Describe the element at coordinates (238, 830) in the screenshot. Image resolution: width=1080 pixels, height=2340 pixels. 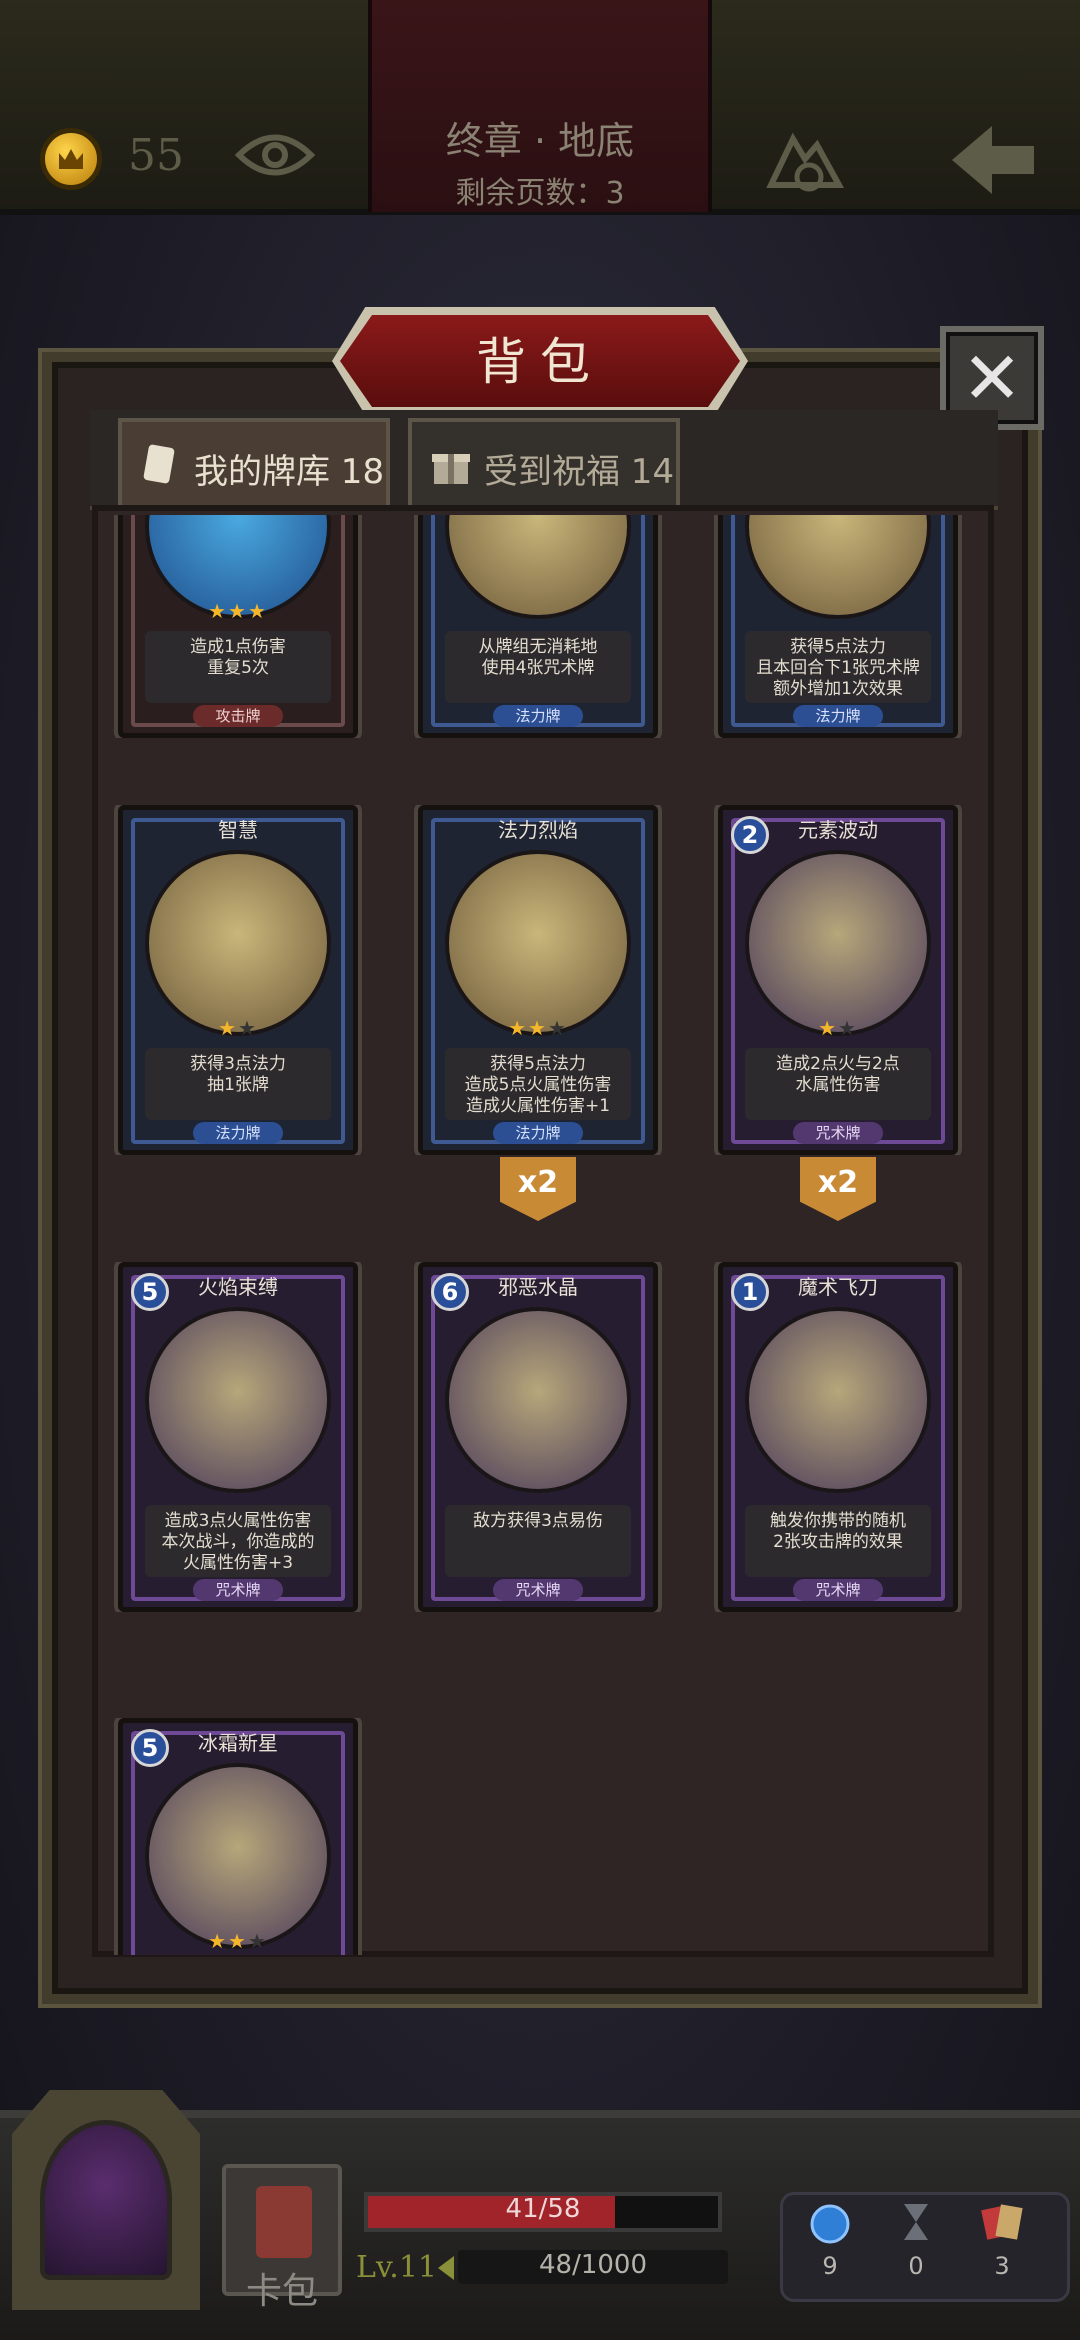
I see `card-name: 智慧` at that location.